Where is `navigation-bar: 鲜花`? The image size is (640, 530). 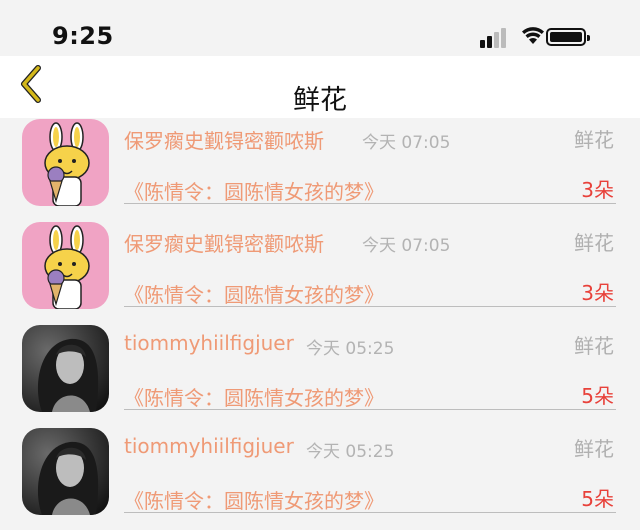 navigation-bar: 鲜花 is located at coordinates (320, 87).